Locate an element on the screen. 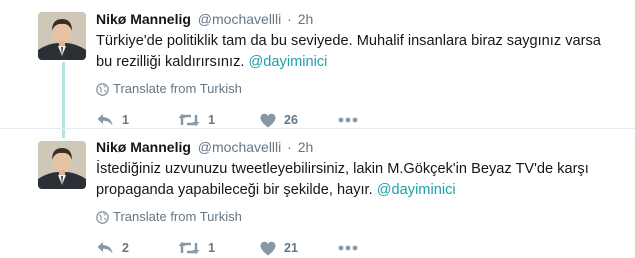 The image size is (635, 258). like-count: 26 is located at coordinates (291, 120).